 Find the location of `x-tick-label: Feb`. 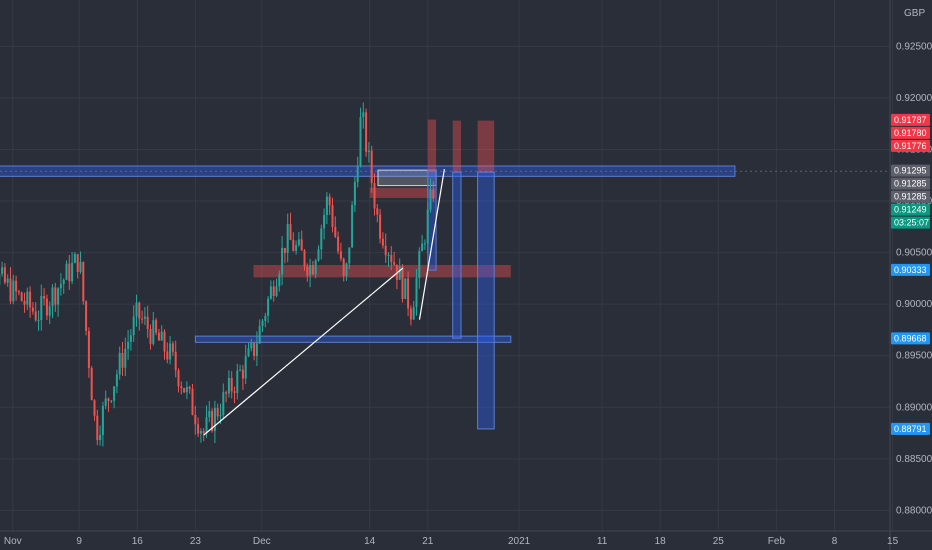

x-tick-label: Feb is located at coordinates (777, 541).